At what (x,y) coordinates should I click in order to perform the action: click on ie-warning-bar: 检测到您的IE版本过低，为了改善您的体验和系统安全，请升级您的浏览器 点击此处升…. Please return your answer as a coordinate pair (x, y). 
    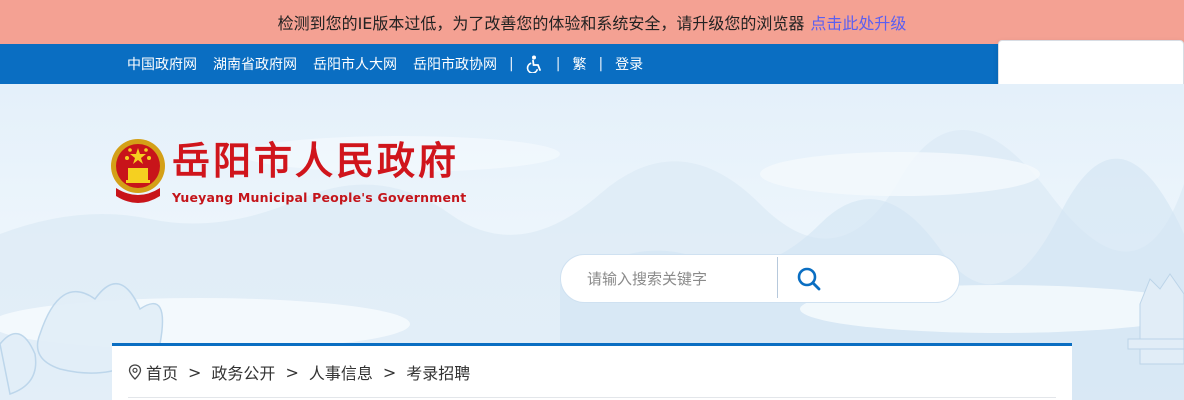
    Looking at the image, I should click on (592, 22).